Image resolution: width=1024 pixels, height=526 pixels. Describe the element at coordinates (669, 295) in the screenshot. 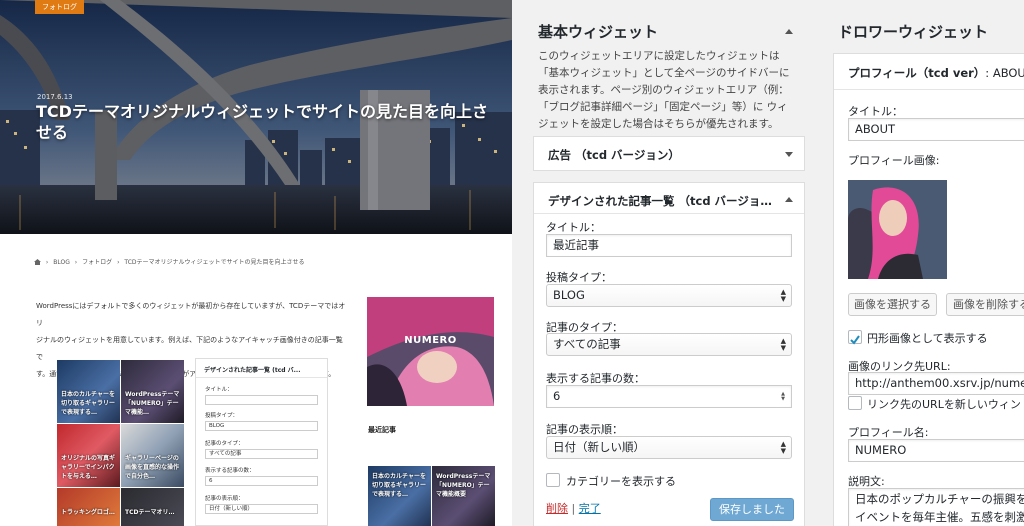

I see `post-type-select: BLOG ▲ ▼` at that location.